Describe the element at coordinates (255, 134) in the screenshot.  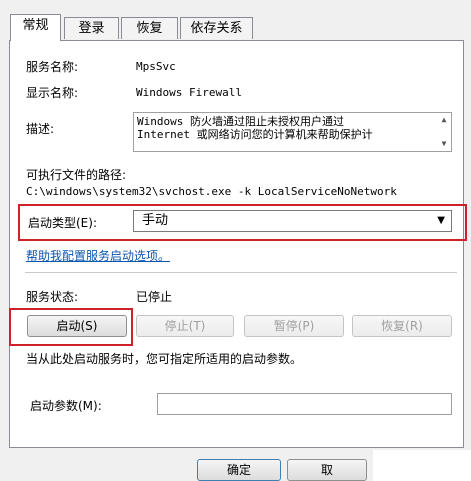
I see `description-line-2: Internet 或网络访问您的计算机来帮助保护计` at that location.